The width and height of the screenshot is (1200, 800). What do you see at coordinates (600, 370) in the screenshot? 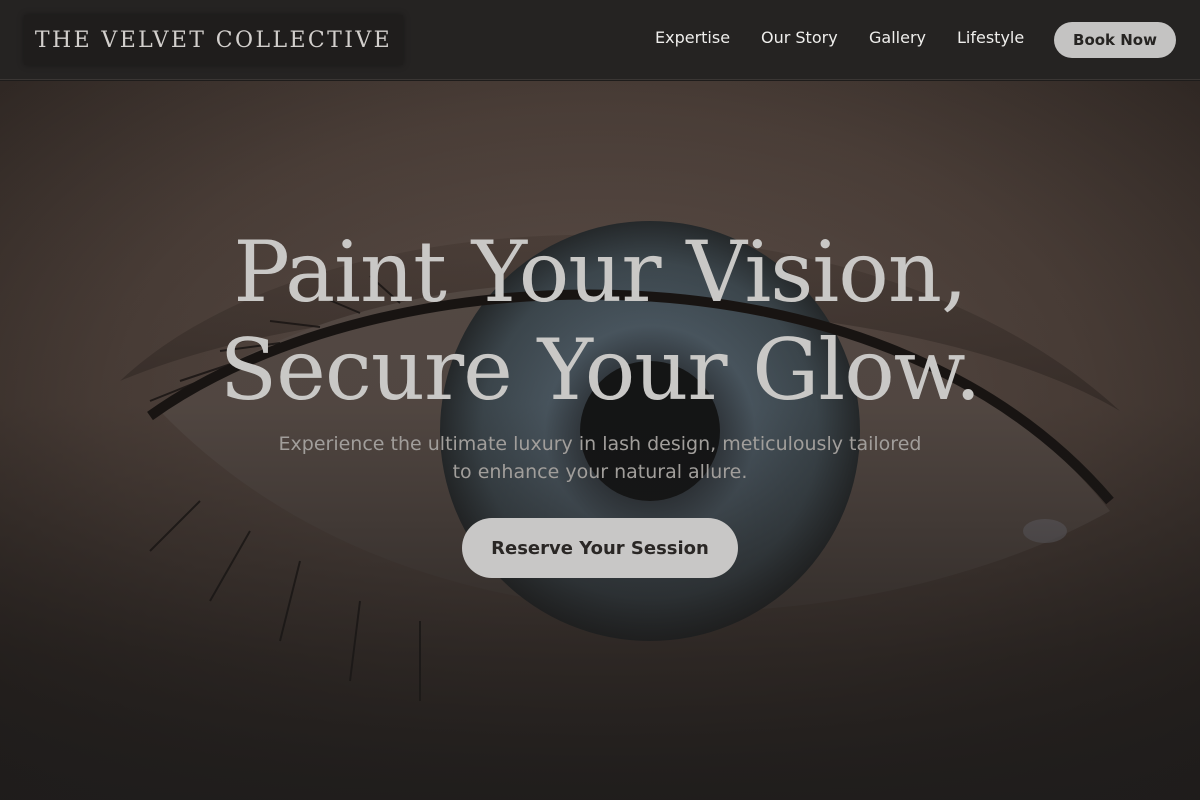
I see `hero-headline-line-2: Secure Your Glow.` at bounding box center [600, 370].